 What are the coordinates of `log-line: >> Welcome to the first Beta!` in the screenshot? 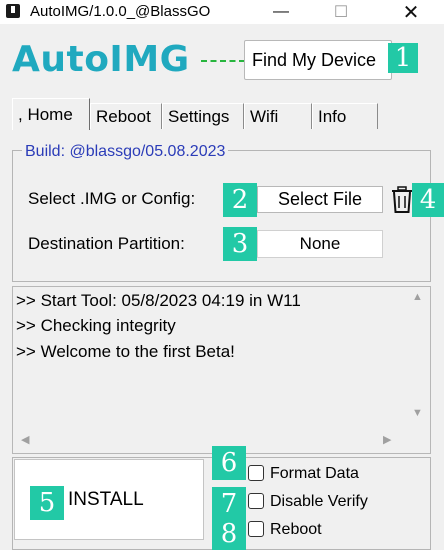 It's located at (125, 351).